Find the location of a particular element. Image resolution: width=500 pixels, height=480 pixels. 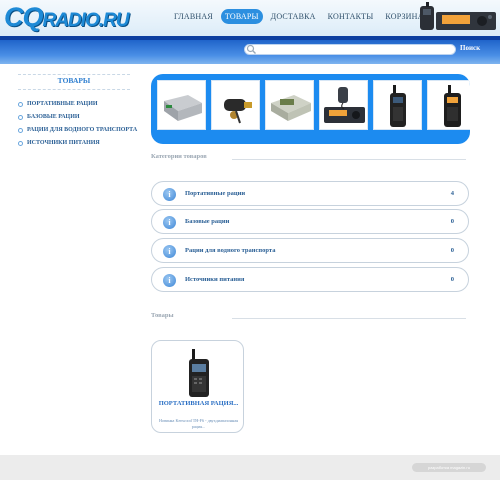

nav-contacts: КОНТАКТЫ is located at coordinates (351, 16).